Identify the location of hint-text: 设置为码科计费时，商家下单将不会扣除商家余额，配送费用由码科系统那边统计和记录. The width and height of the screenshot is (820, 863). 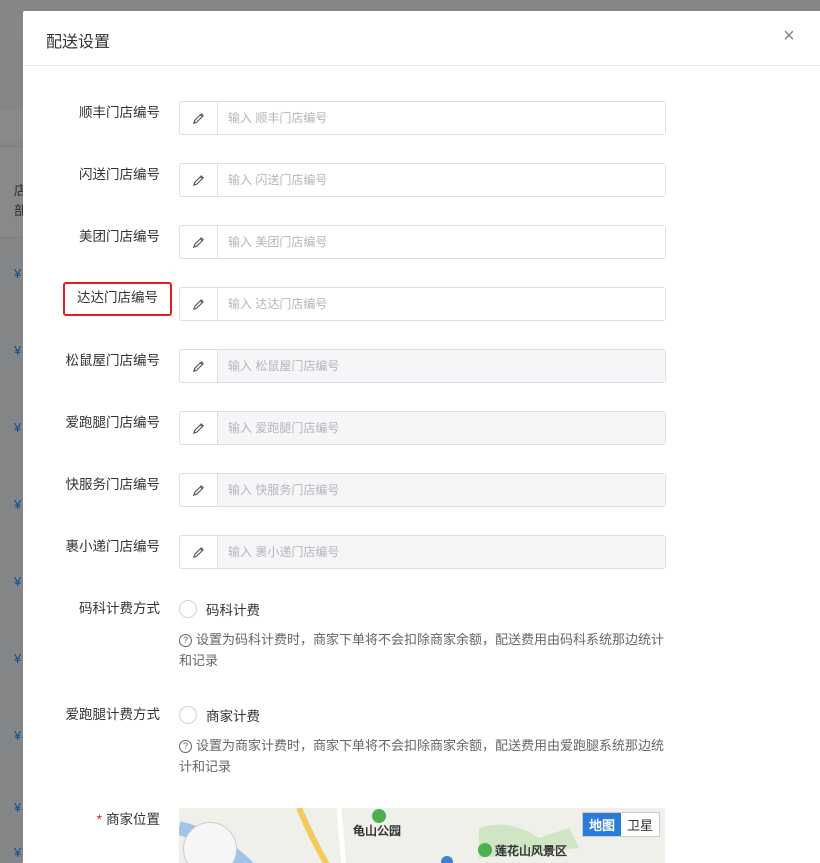
(422, 650).